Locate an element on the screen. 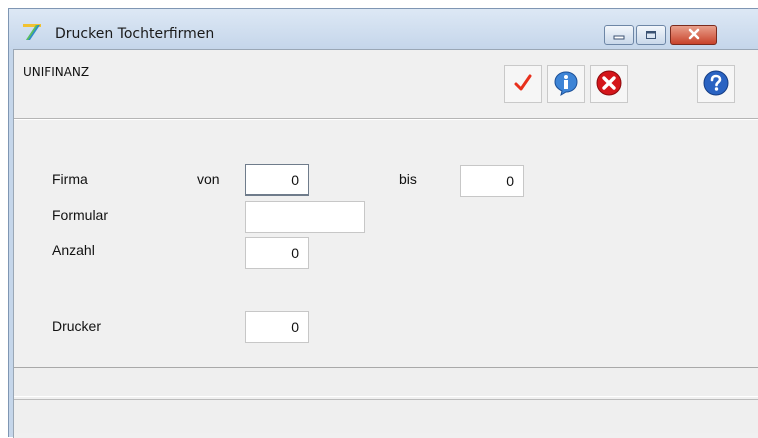 This screenshot has height=438, width=758. help-button is located at coordinates (716, 84).